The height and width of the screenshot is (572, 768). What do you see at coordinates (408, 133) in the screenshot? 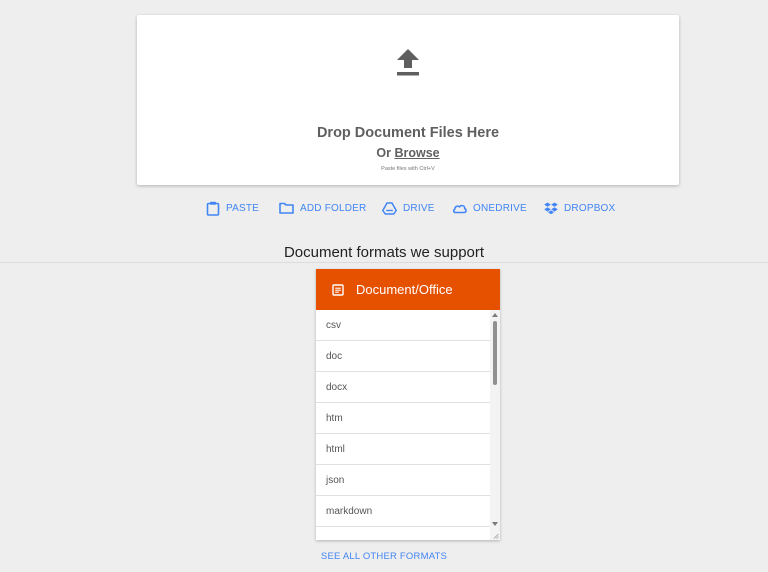
I see `dropzone-title: Drop Document Files Here` at bounding box center [408, 133].